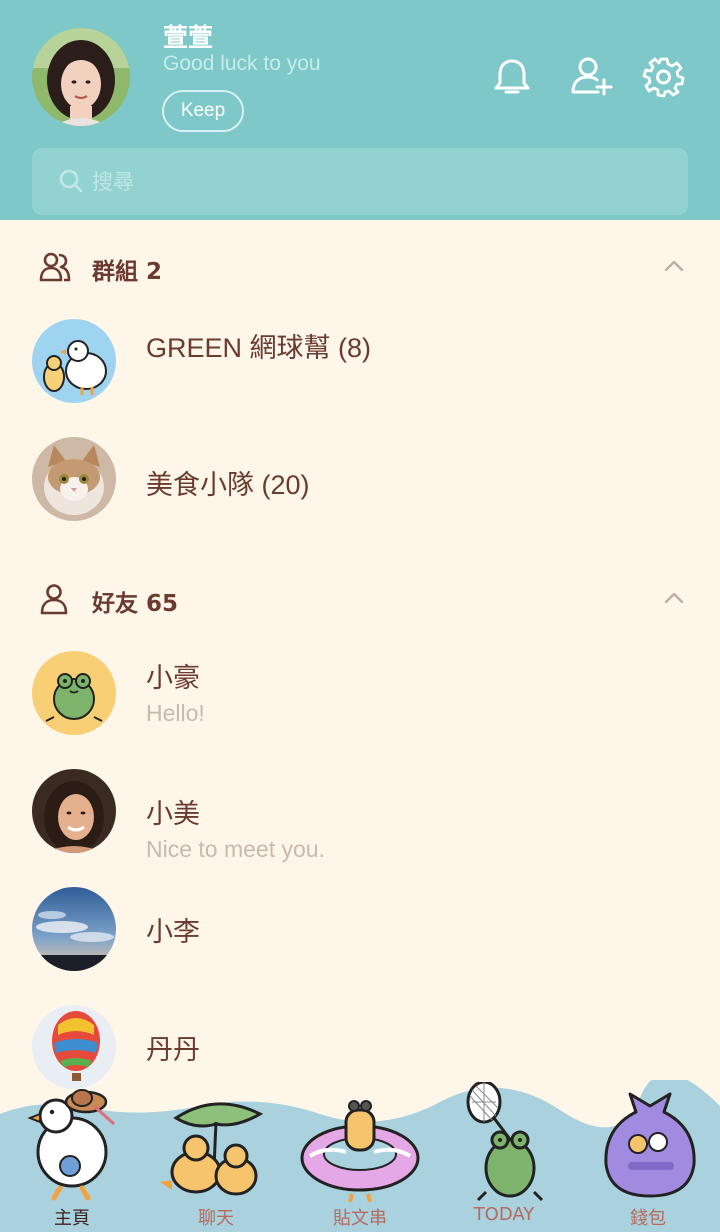 The width and height of the screenshot is (720, 1232). What do you see at coordinates (188, 37) in the screenshot?
I see `profile-name: 萱萱` at bounding box center [188, 37].